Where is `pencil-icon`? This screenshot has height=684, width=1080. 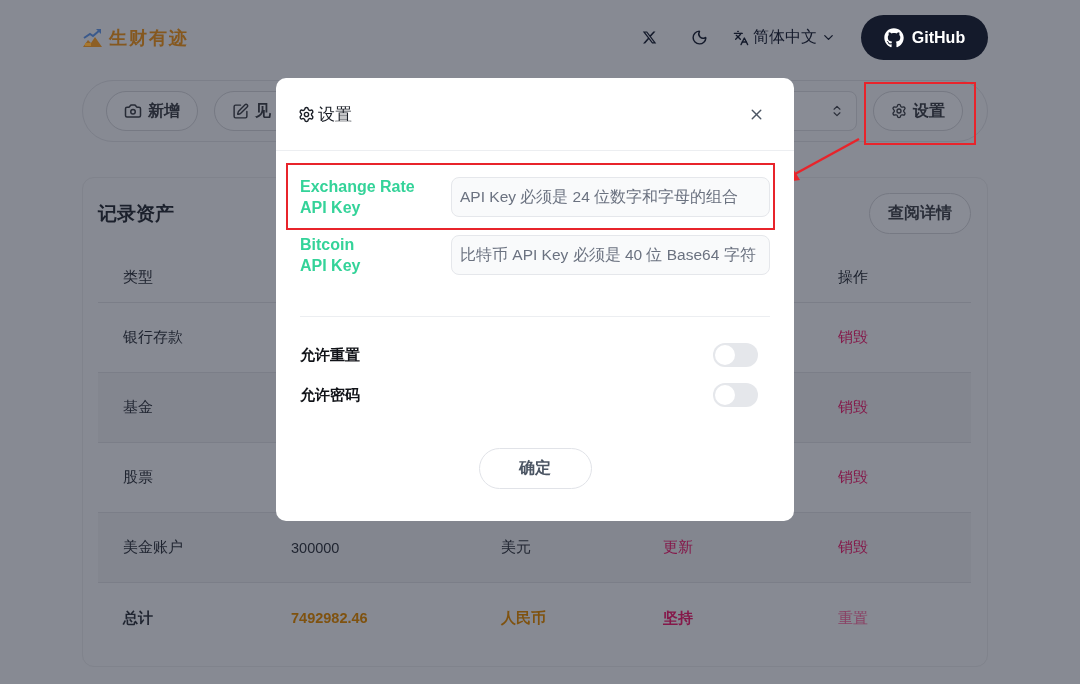
pencil-icon is located at coordinates (240, 111).